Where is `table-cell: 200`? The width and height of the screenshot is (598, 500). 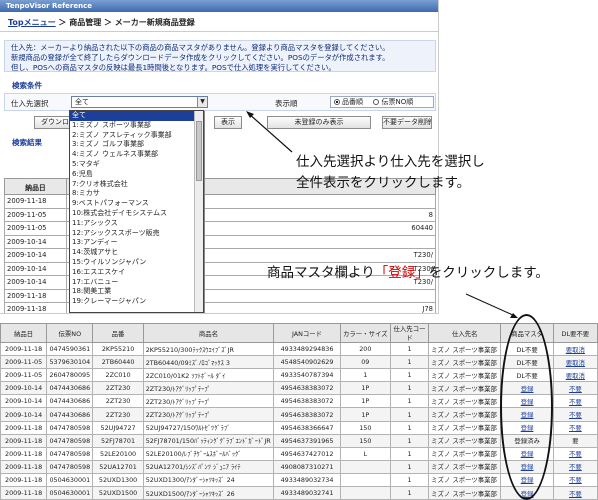 table-cell: 200 is located at coordinates (365, 349).